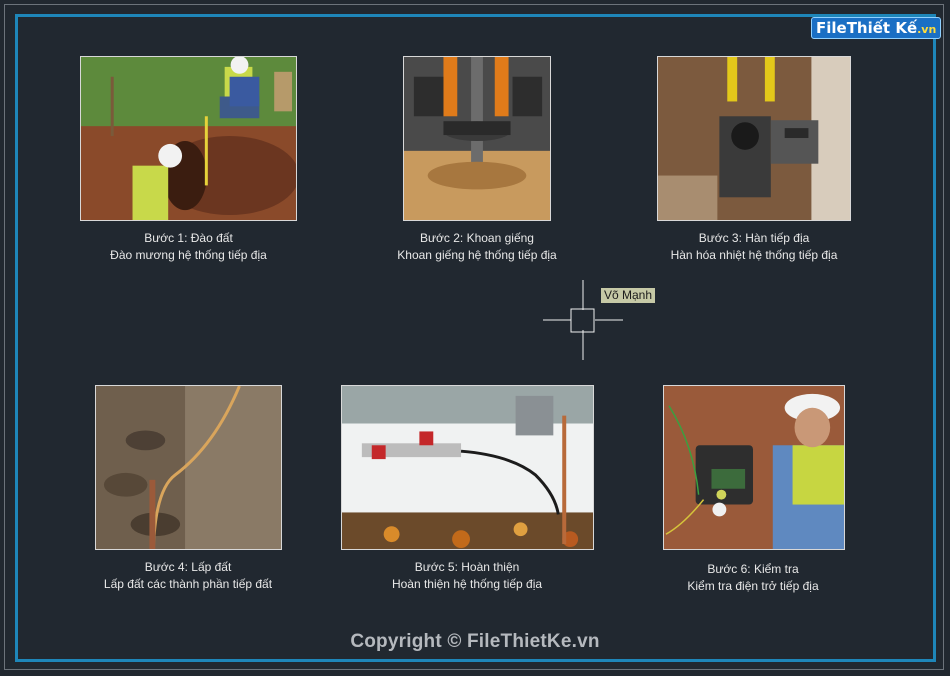  Describe the element at coordinates (754, 255) in the screenshot. I see `step-3-desc: Hàn hóa nhiệt hệ thống tiếp địa` at that location.